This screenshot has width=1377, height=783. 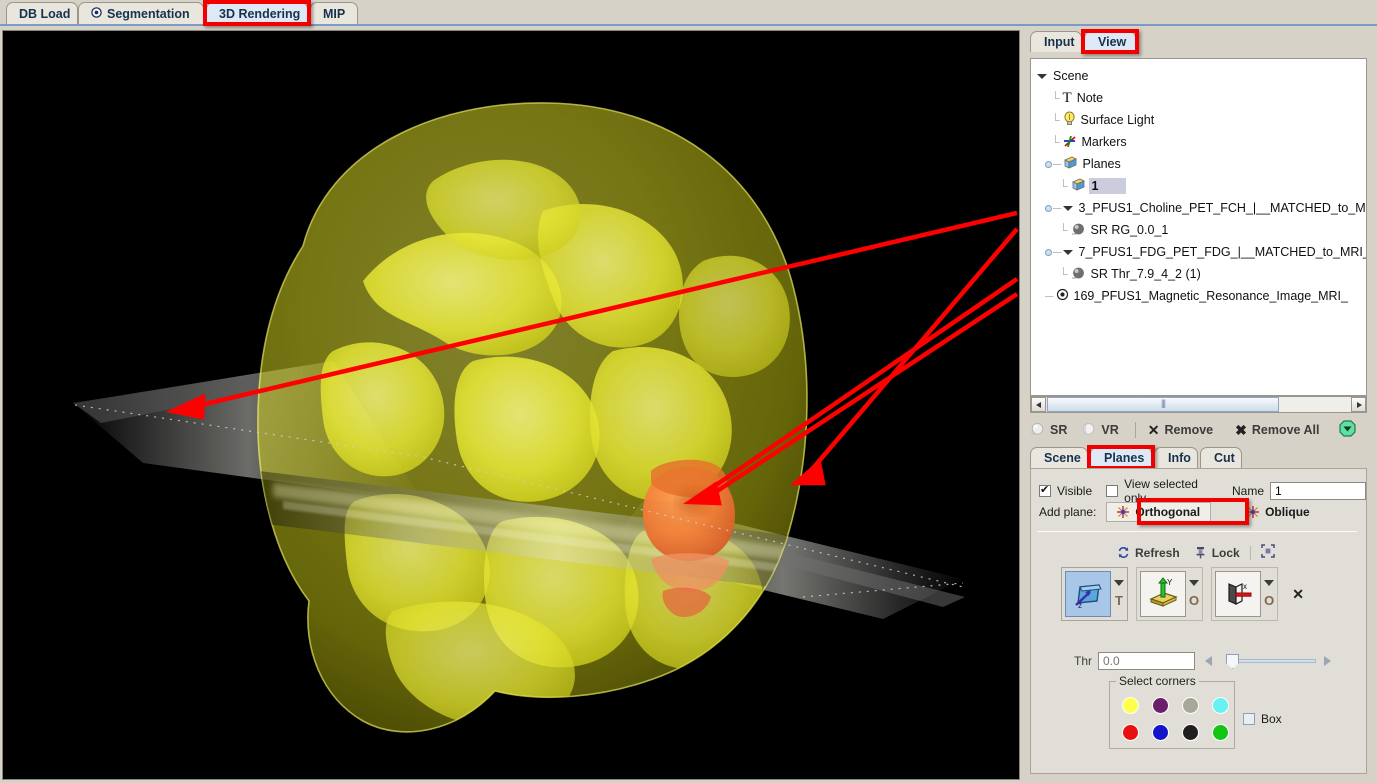 What do you see at coordinates (1163, 404) in the screenshot?
I see `scrollbar-thumb` at bounding box center [1163, 404].